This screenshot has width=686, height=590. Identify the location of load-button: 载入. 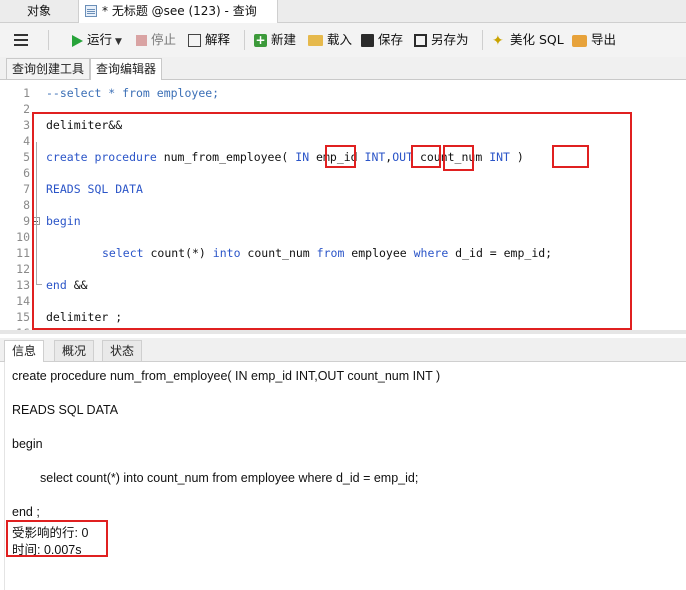
(330, 40).